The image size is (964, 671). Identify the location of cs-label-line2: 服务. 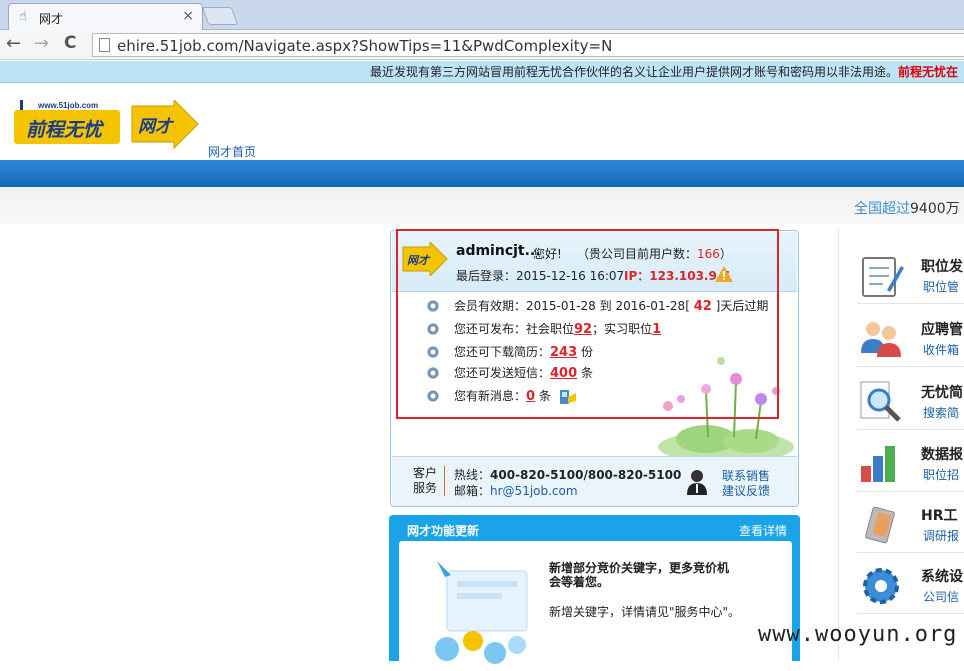
(424, 488).